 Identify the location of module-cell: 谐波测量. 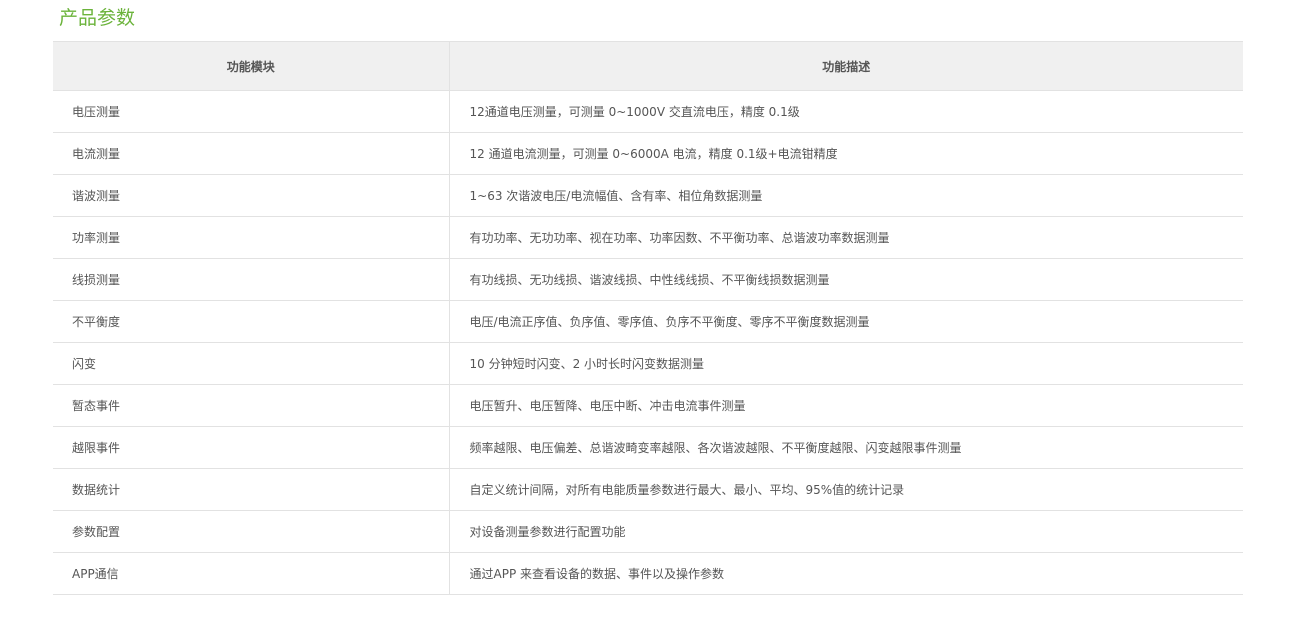
(251, 195).